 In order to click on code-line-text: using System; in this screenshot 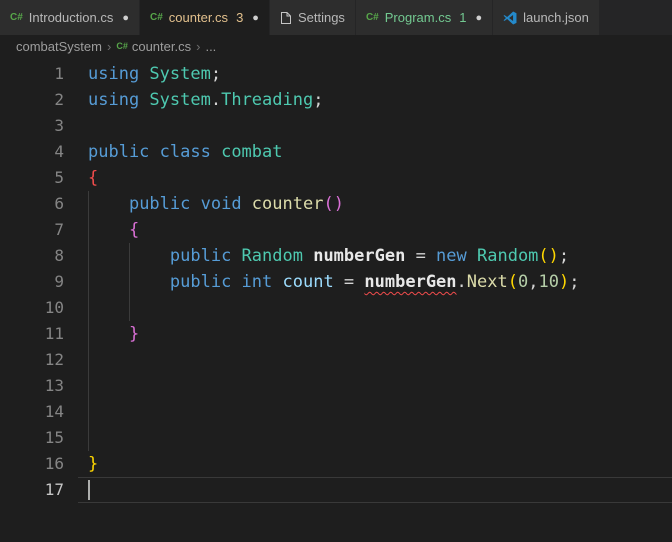, I will do `click(375, 74)`.